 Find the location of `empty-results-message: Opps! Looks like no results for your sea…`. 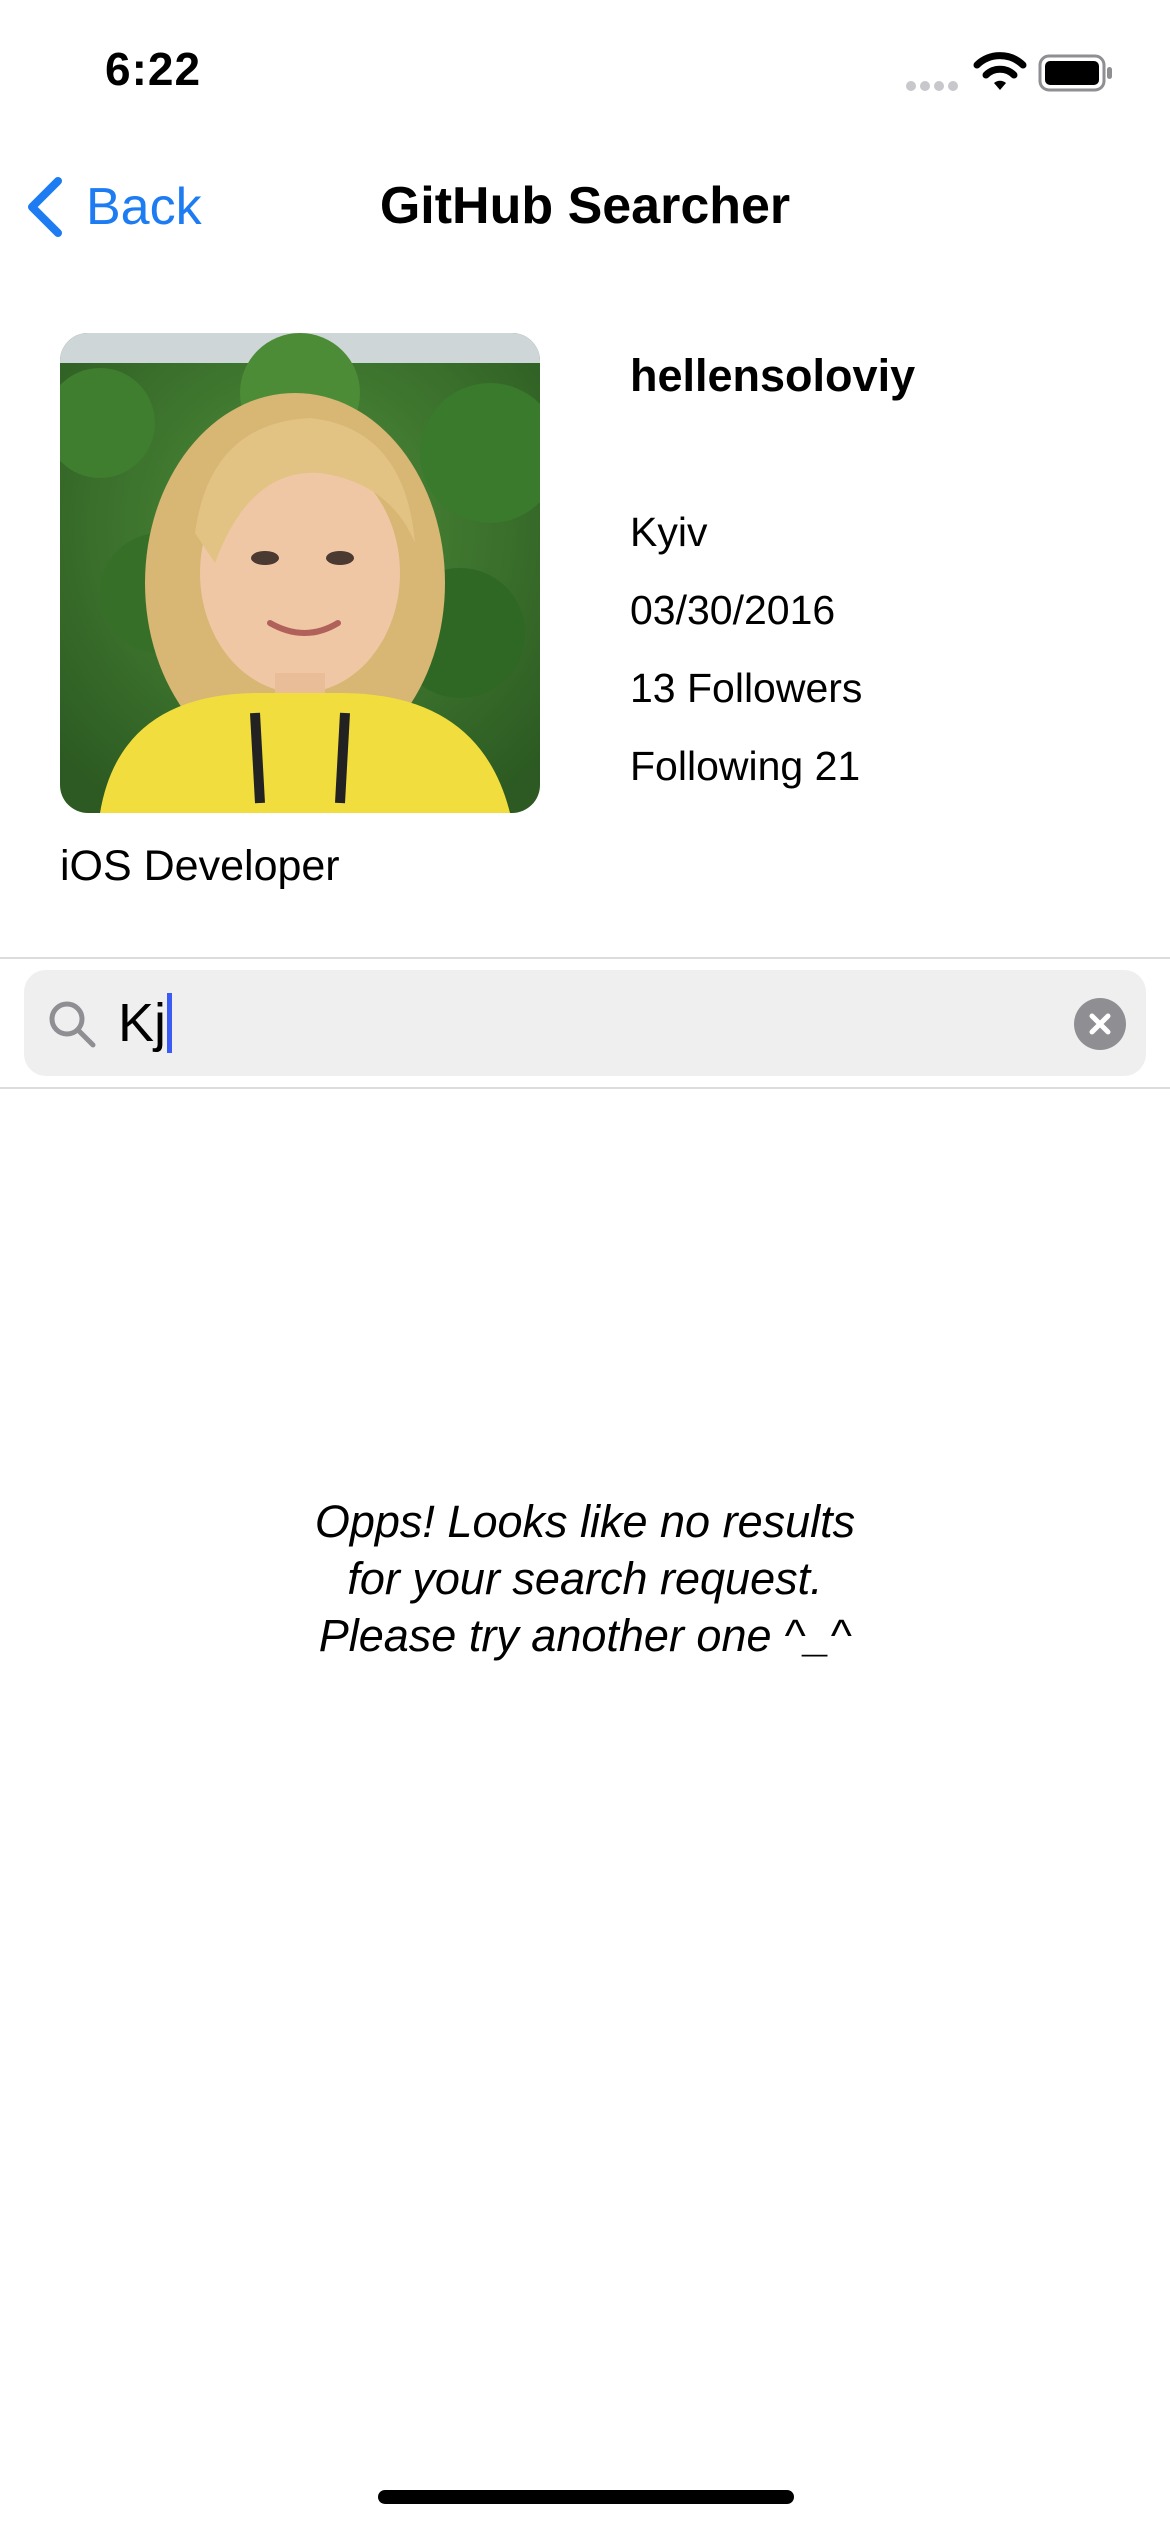

empty-results-message: Opps! Looks like no results for your sea… is located at coordinates (585, 1578).